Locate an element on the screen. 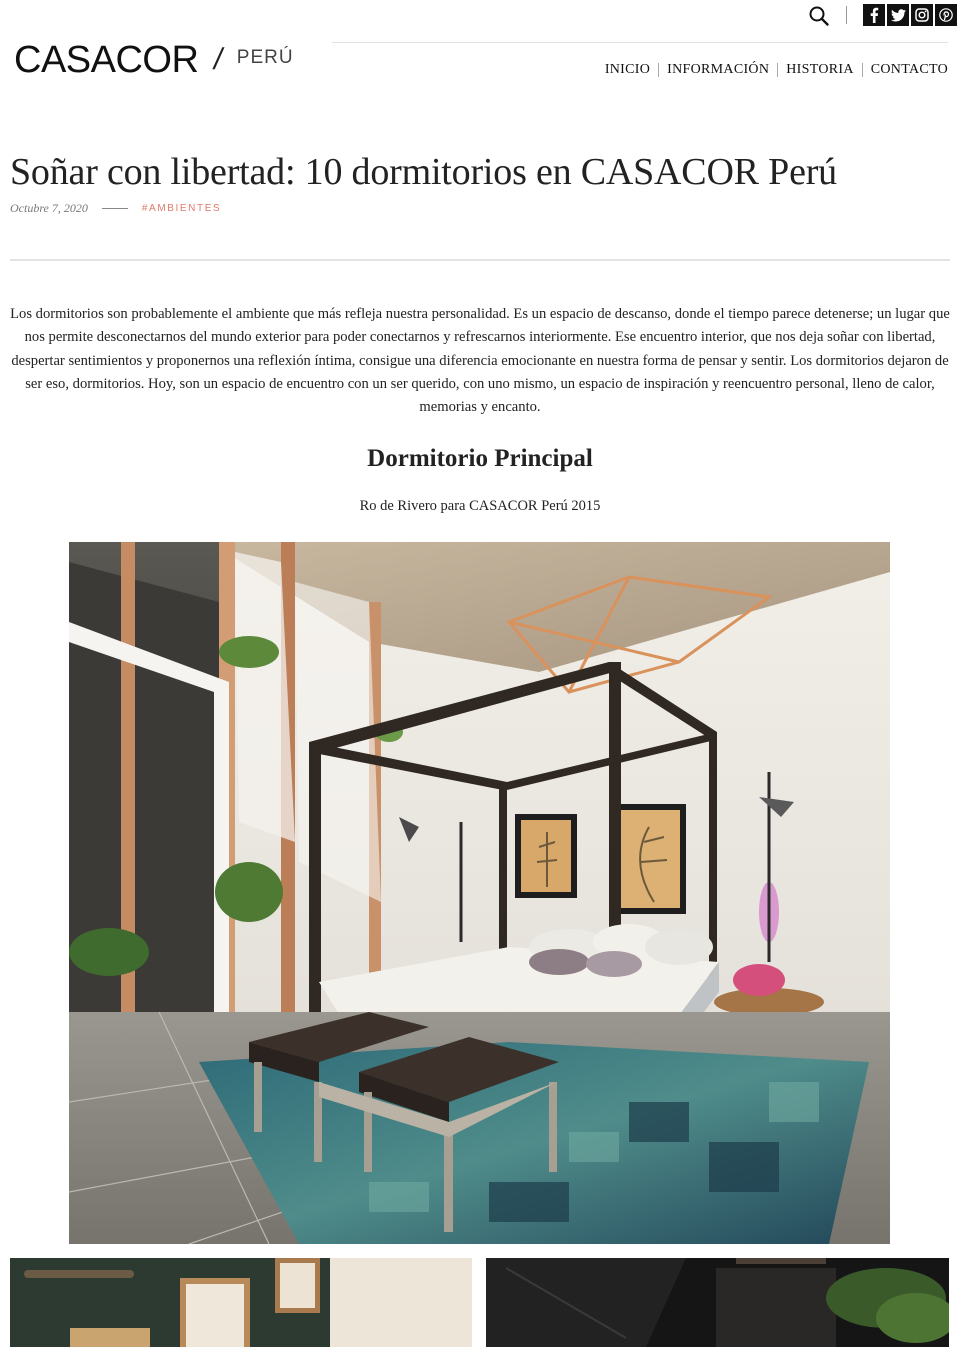  article-meta: Octubre 7, 2020 #AMBIENTES is located at coordinates (115, 208).